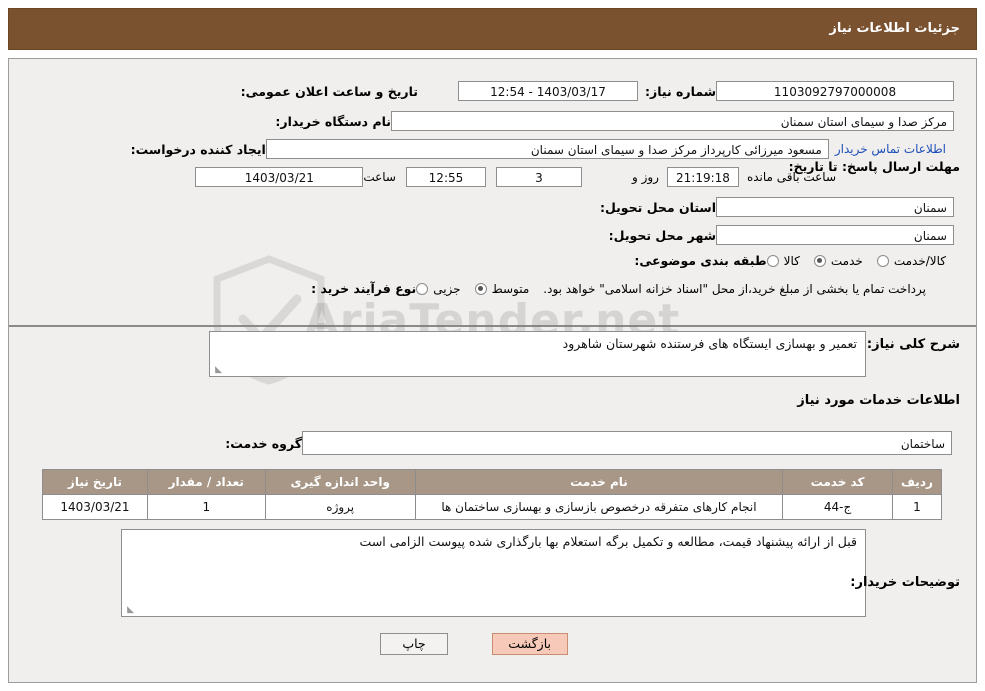 The height and width of the screenshot is (691, 985). I want to click on category-option-khedmat: خدمت, so click(838, 260).